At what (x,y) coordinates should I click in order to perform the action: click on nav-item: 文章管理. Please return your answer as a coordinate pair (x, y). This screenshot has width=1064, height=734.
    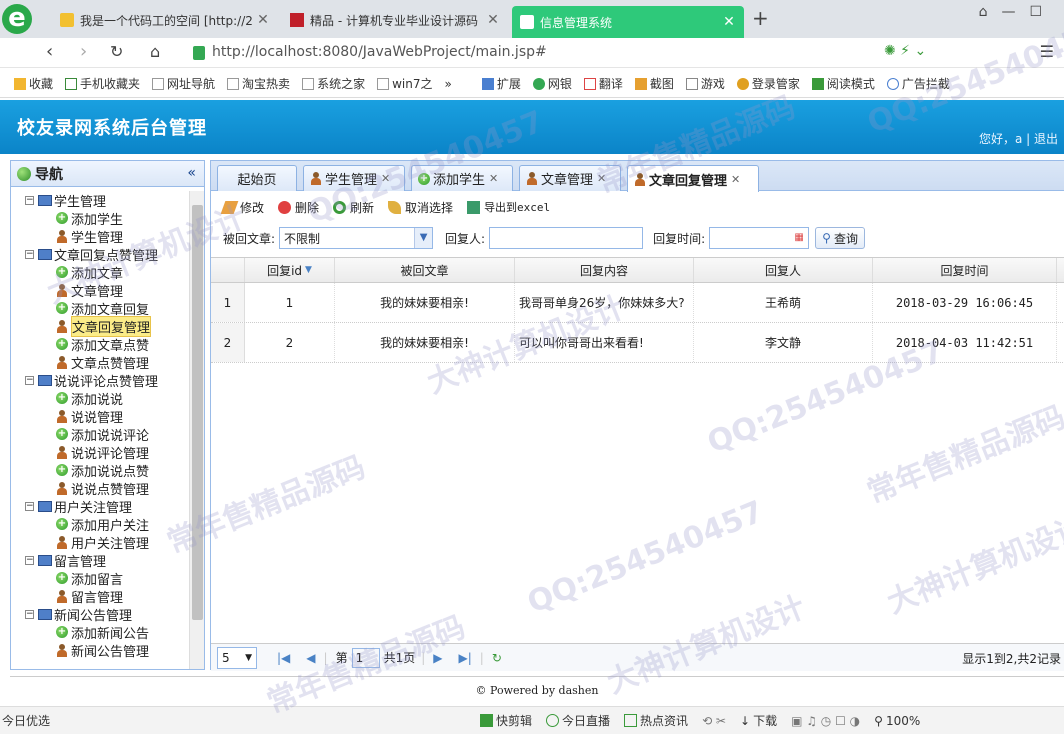
    Looking at the image, I should click on (100, 290).